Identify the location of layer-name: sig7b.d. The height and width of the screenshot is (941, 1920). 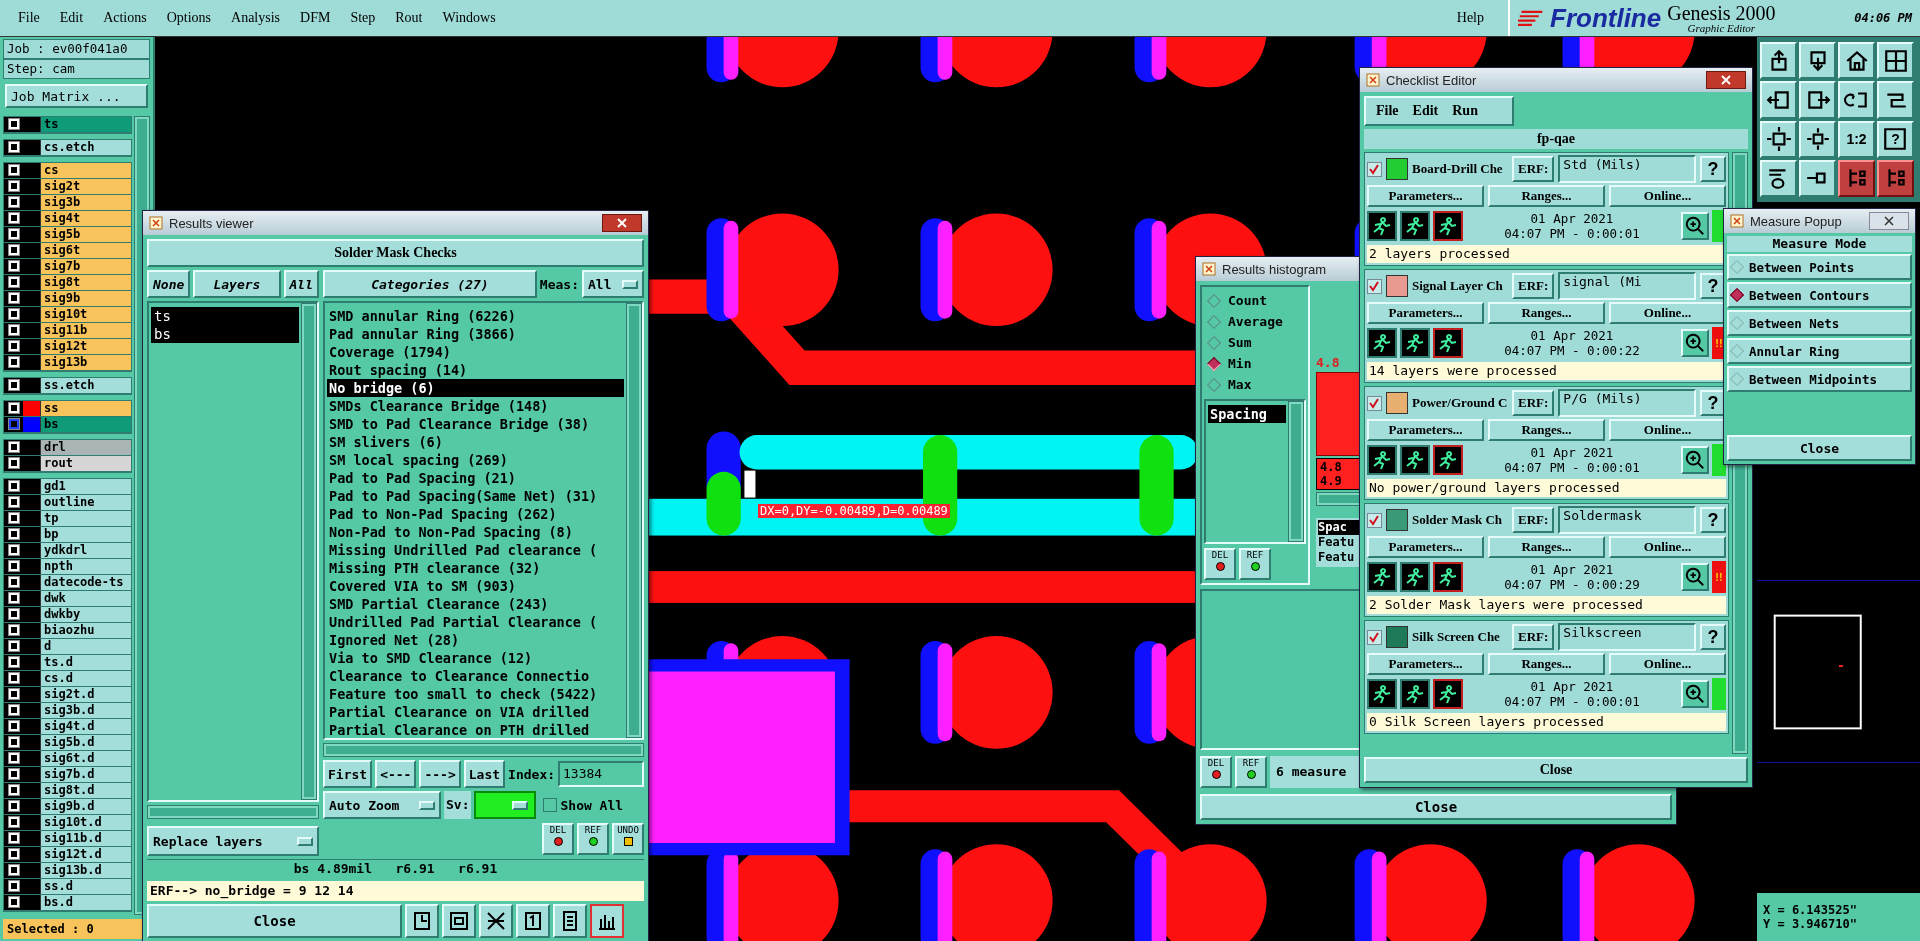
(85, 774).